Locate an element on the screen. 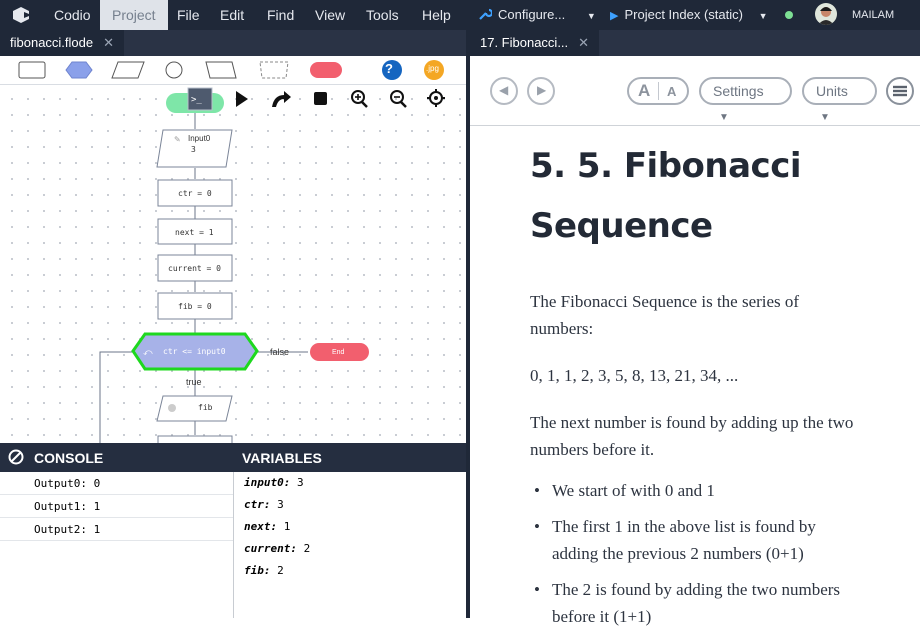 This screenshot has width=920, height=639. process-text-fib: fib = 0 is located at coordinates (195, 306).